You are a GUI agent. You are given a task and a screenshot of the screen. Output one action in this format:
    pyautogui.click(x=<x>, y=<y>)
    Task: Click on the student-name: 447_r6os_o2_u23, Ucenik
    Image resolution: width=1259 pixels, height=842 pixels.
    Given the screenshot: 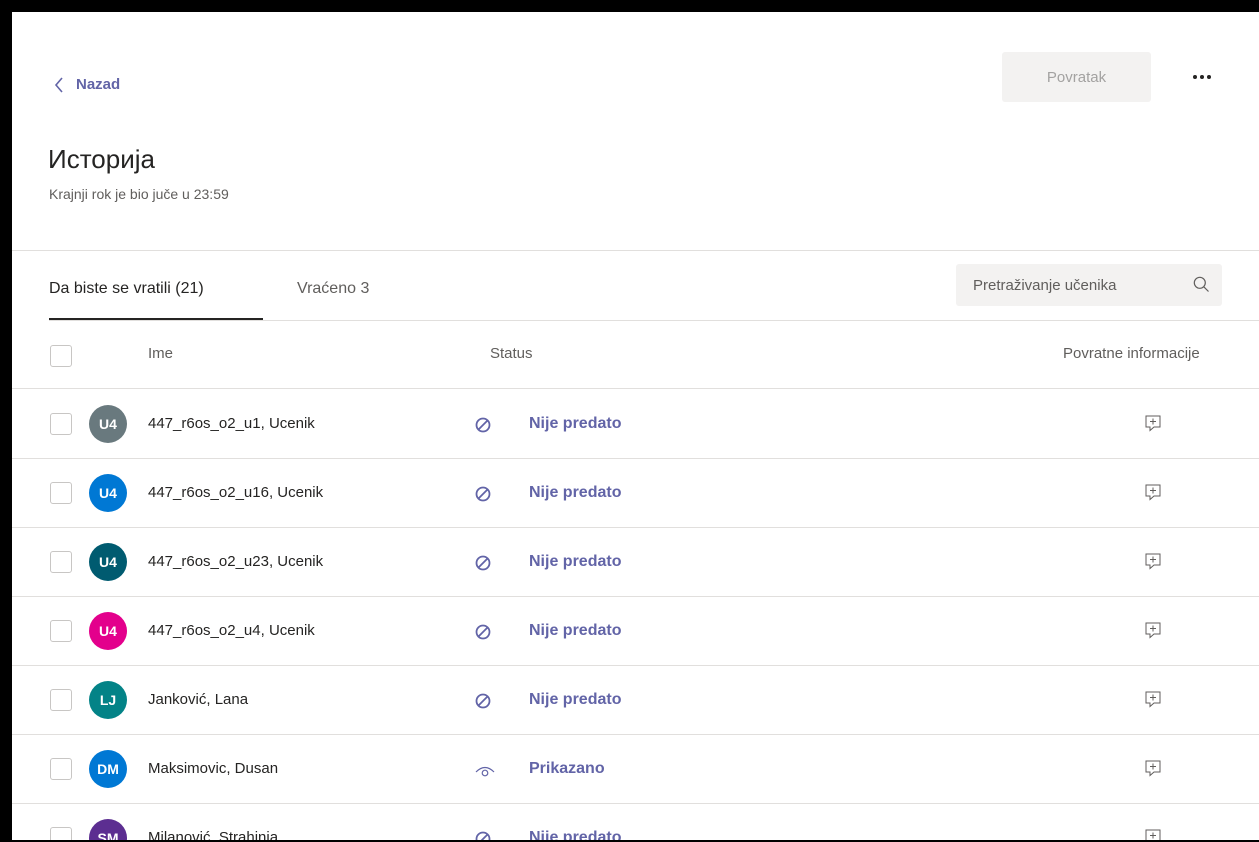 What is the action you would take?
    pyautogui.click(x=235, y=561)
    